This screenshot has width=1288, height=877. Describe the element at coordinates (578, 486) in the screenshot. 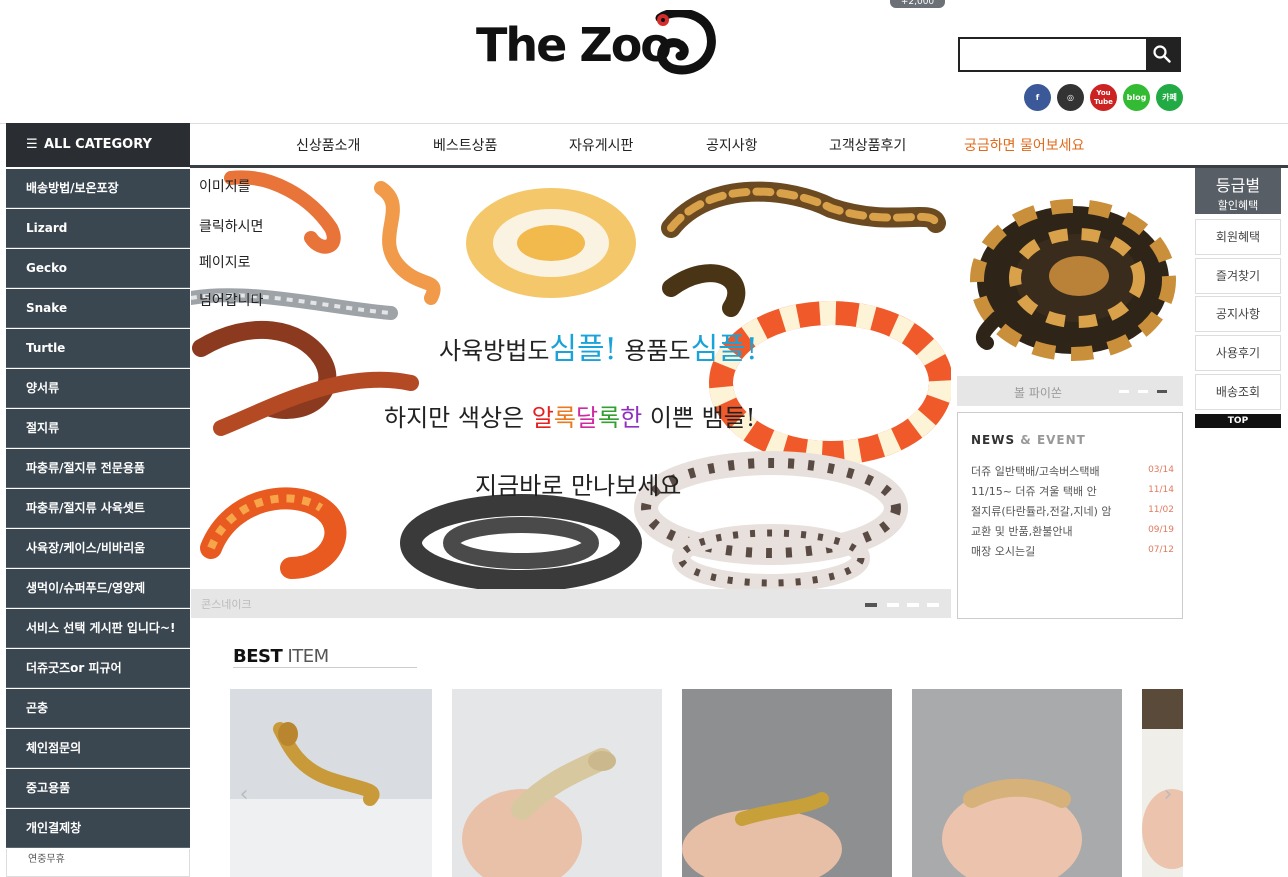

I see `banner-headline-3: 지금바로 만나보세요` at that location.